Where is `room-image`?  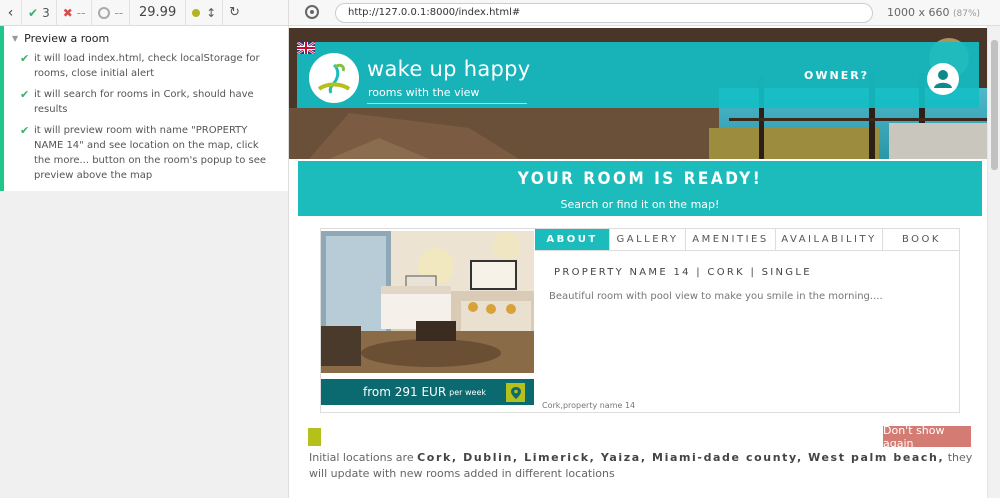 room-image is located at coordinates (427, 302).